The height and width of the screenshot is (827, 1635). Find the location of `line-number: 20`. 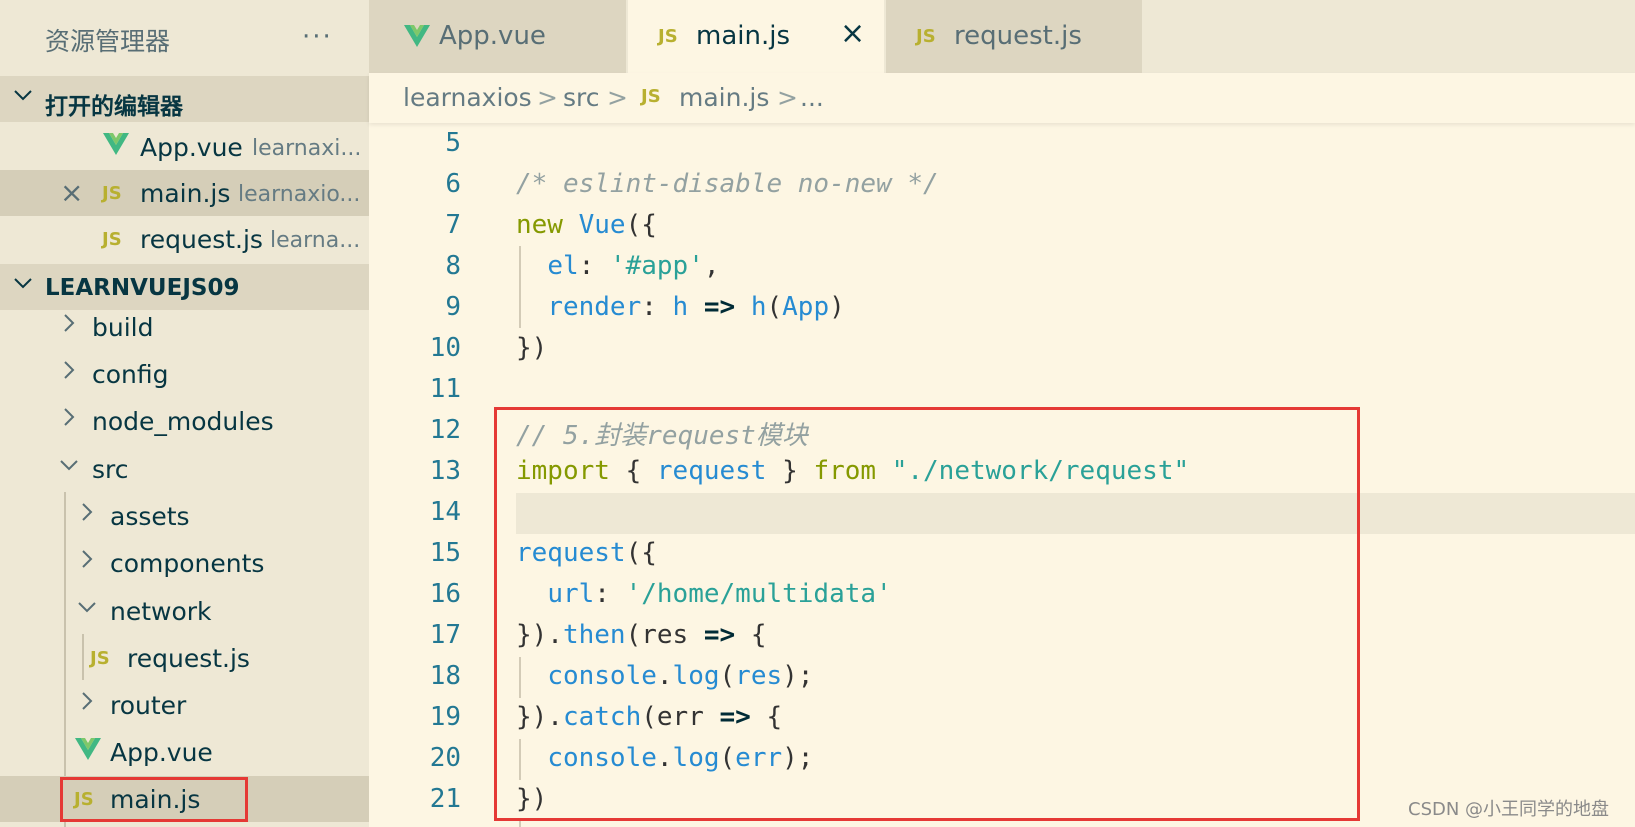

line-number: 20 is located at coordinates (445, 758).